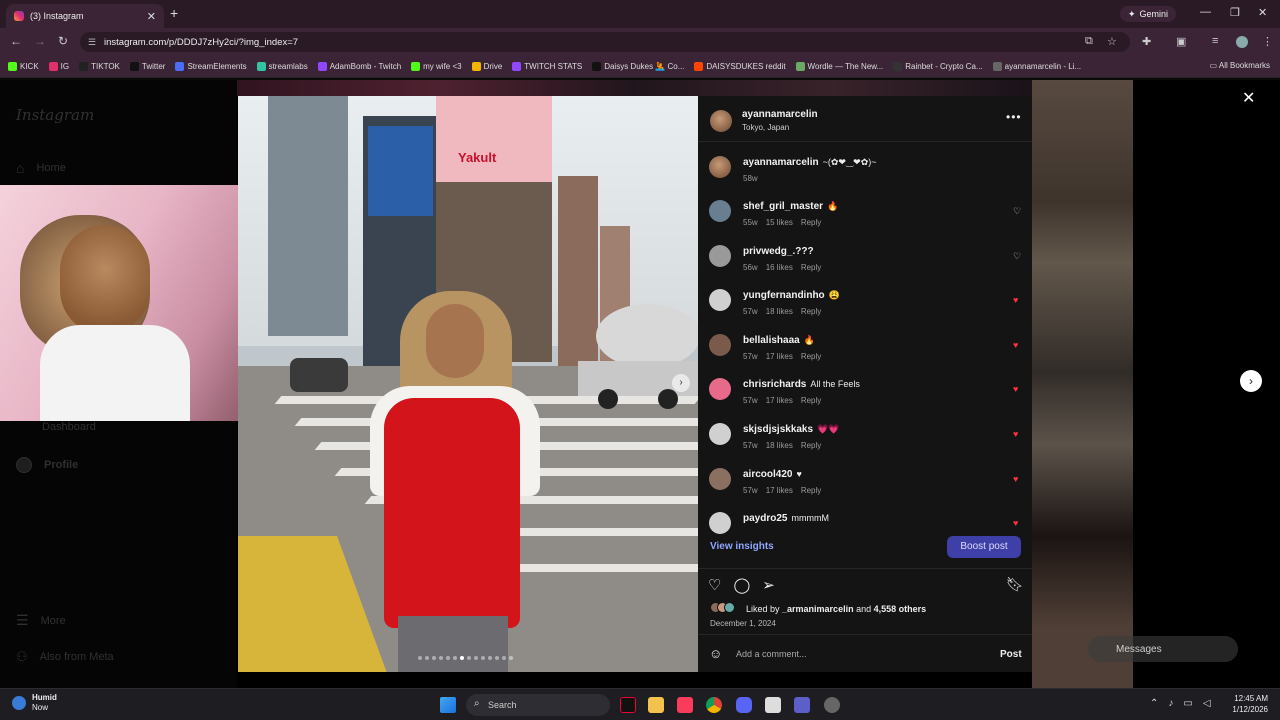 This screenshot has height=720, width=1280. Describe the element at coordinates (780, 114) in the screenshot. I see `author-username: ayannamarcelin` at that location.